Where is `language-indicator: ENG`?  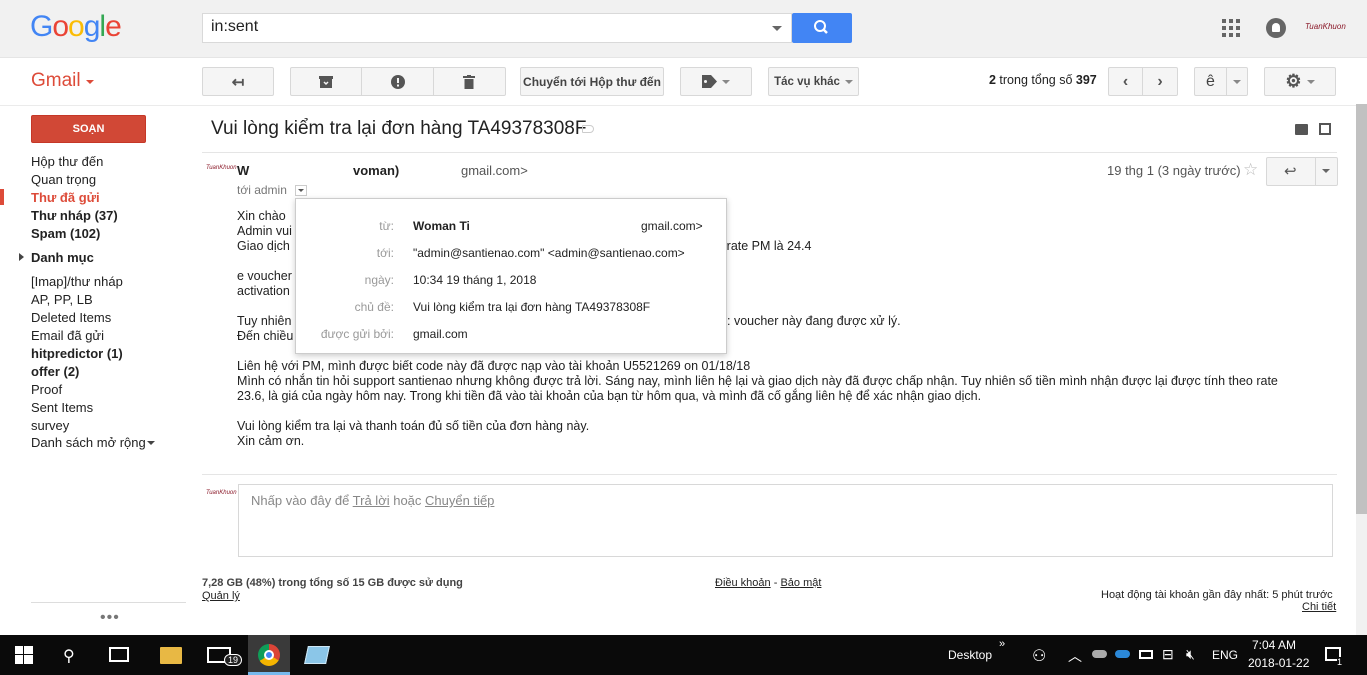
language-indicator: ENG is located at coordinates (1225, 655).